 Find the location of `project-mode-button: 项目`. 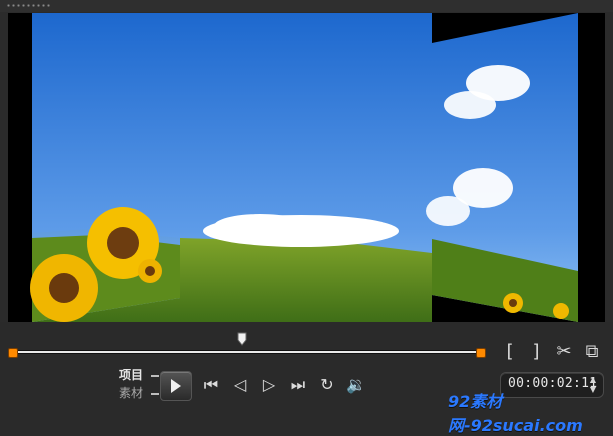

project-mode-button: 项目 is located at coordinates (139, 375).